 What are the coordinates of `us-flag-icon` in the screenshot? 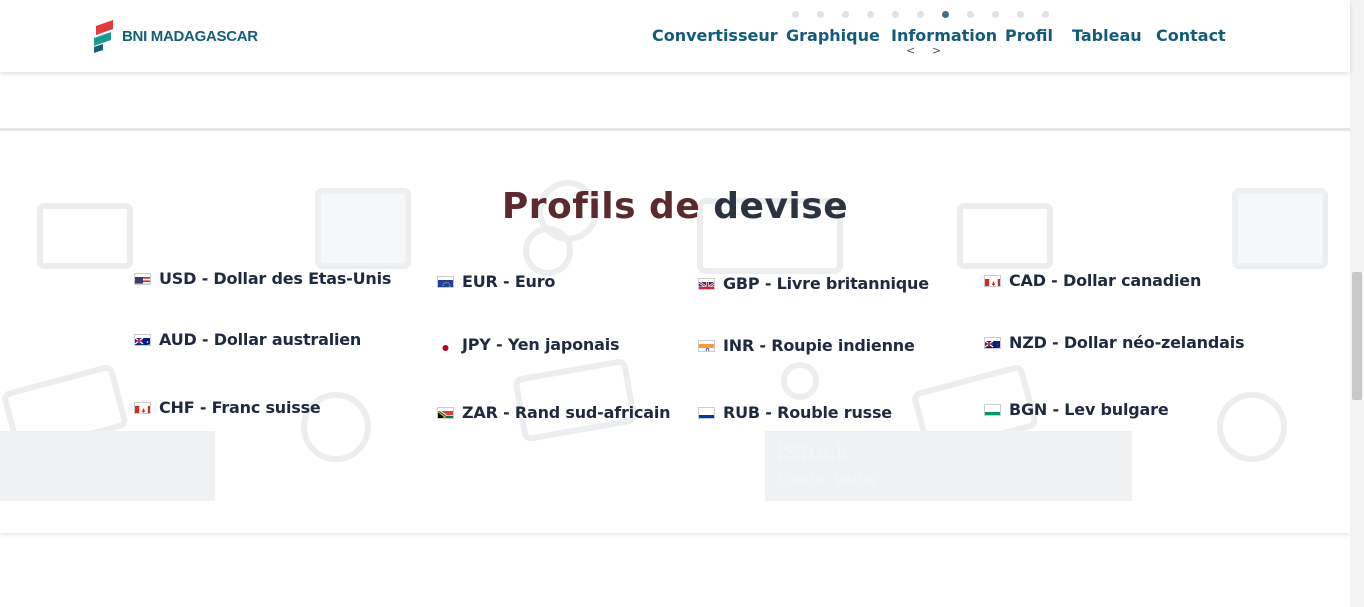 It's located at (142, 278).